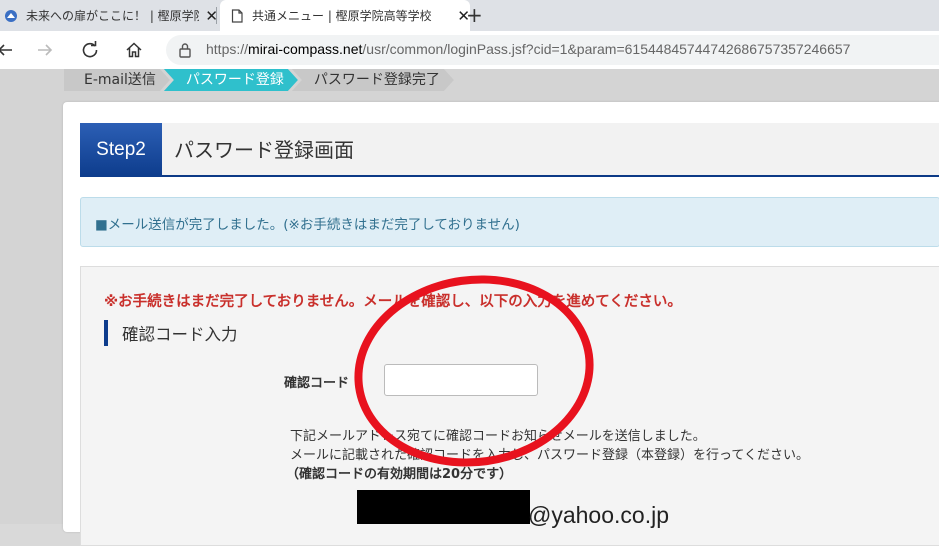 The height and width of the screenshot is (546, 939). I want to click on step-password-complete: パスワード登録完了, so click(373, 80).